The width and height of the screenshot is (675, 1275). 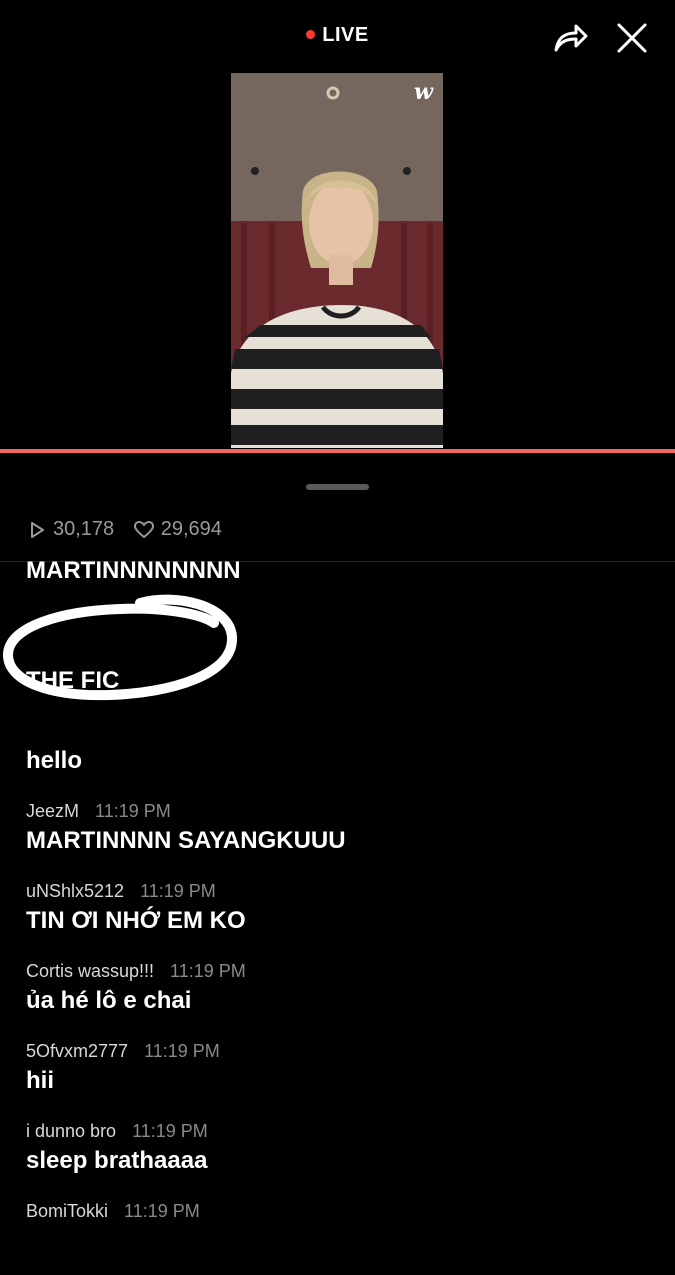 I want to click on likes-stat: 29,694, so click(x=177, y=529).